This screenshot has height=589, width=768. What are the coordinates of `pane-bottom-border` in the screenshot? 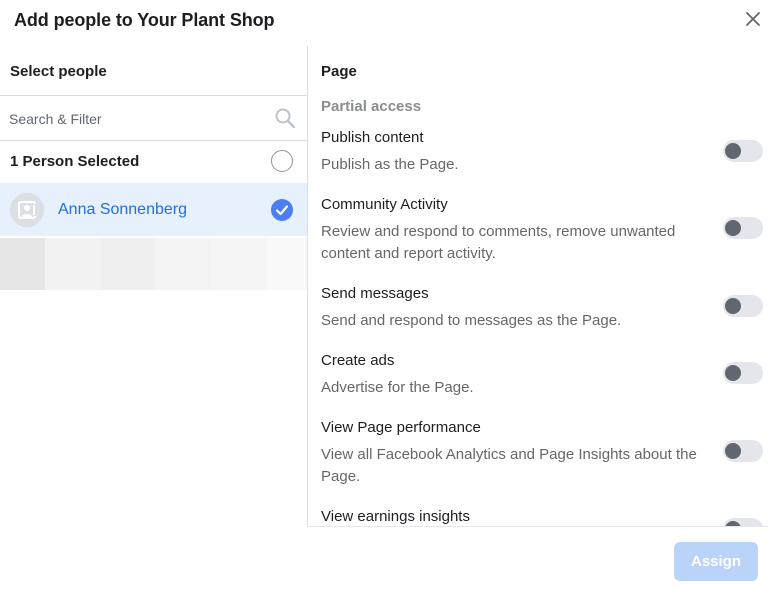 It's located at (538, 526).